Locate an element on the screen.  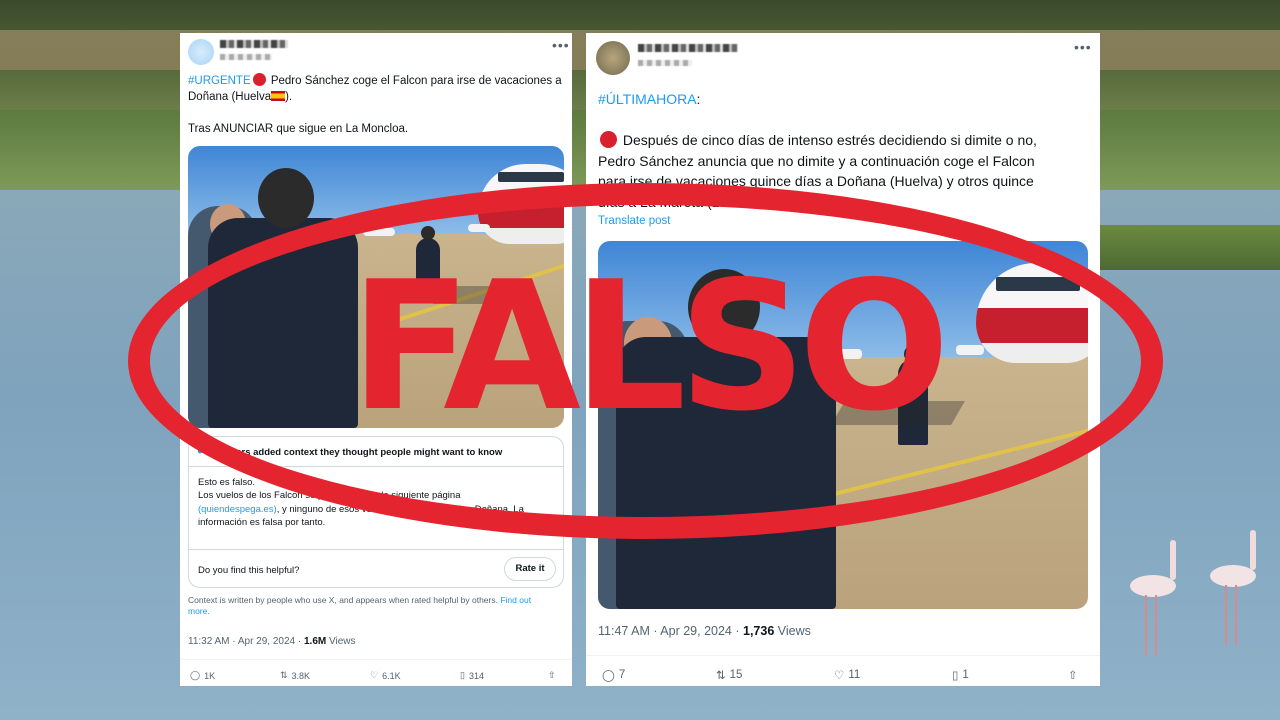
timestamp: 11:32 AM · Apr 29, 2024 · is located at coordinates (246, 641).